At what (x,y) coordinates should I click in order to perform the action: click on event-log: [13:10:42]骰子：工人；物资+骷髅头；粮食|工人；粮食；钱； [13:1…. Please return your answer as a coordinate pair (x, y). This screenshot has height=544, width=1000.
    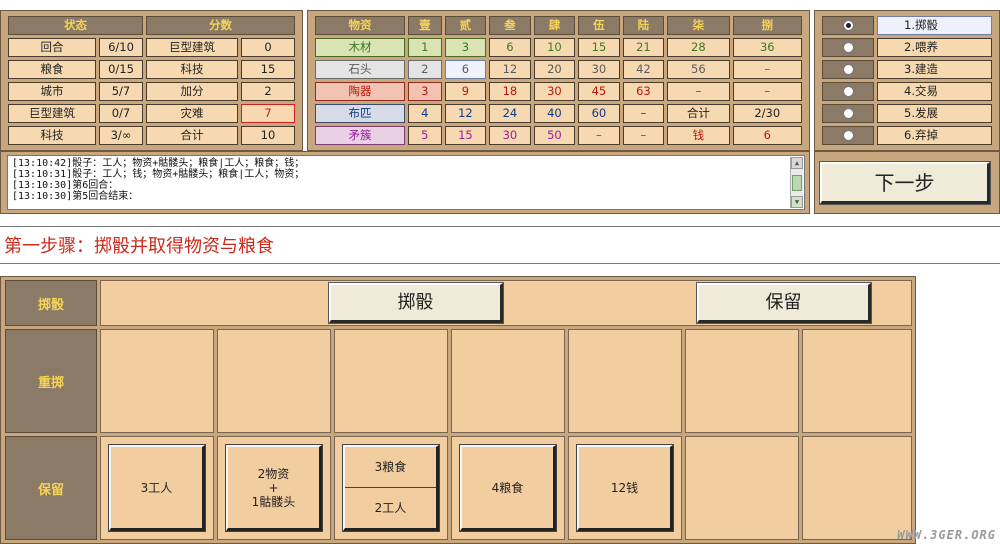
    Looking at the image, I should click on (406, 182).